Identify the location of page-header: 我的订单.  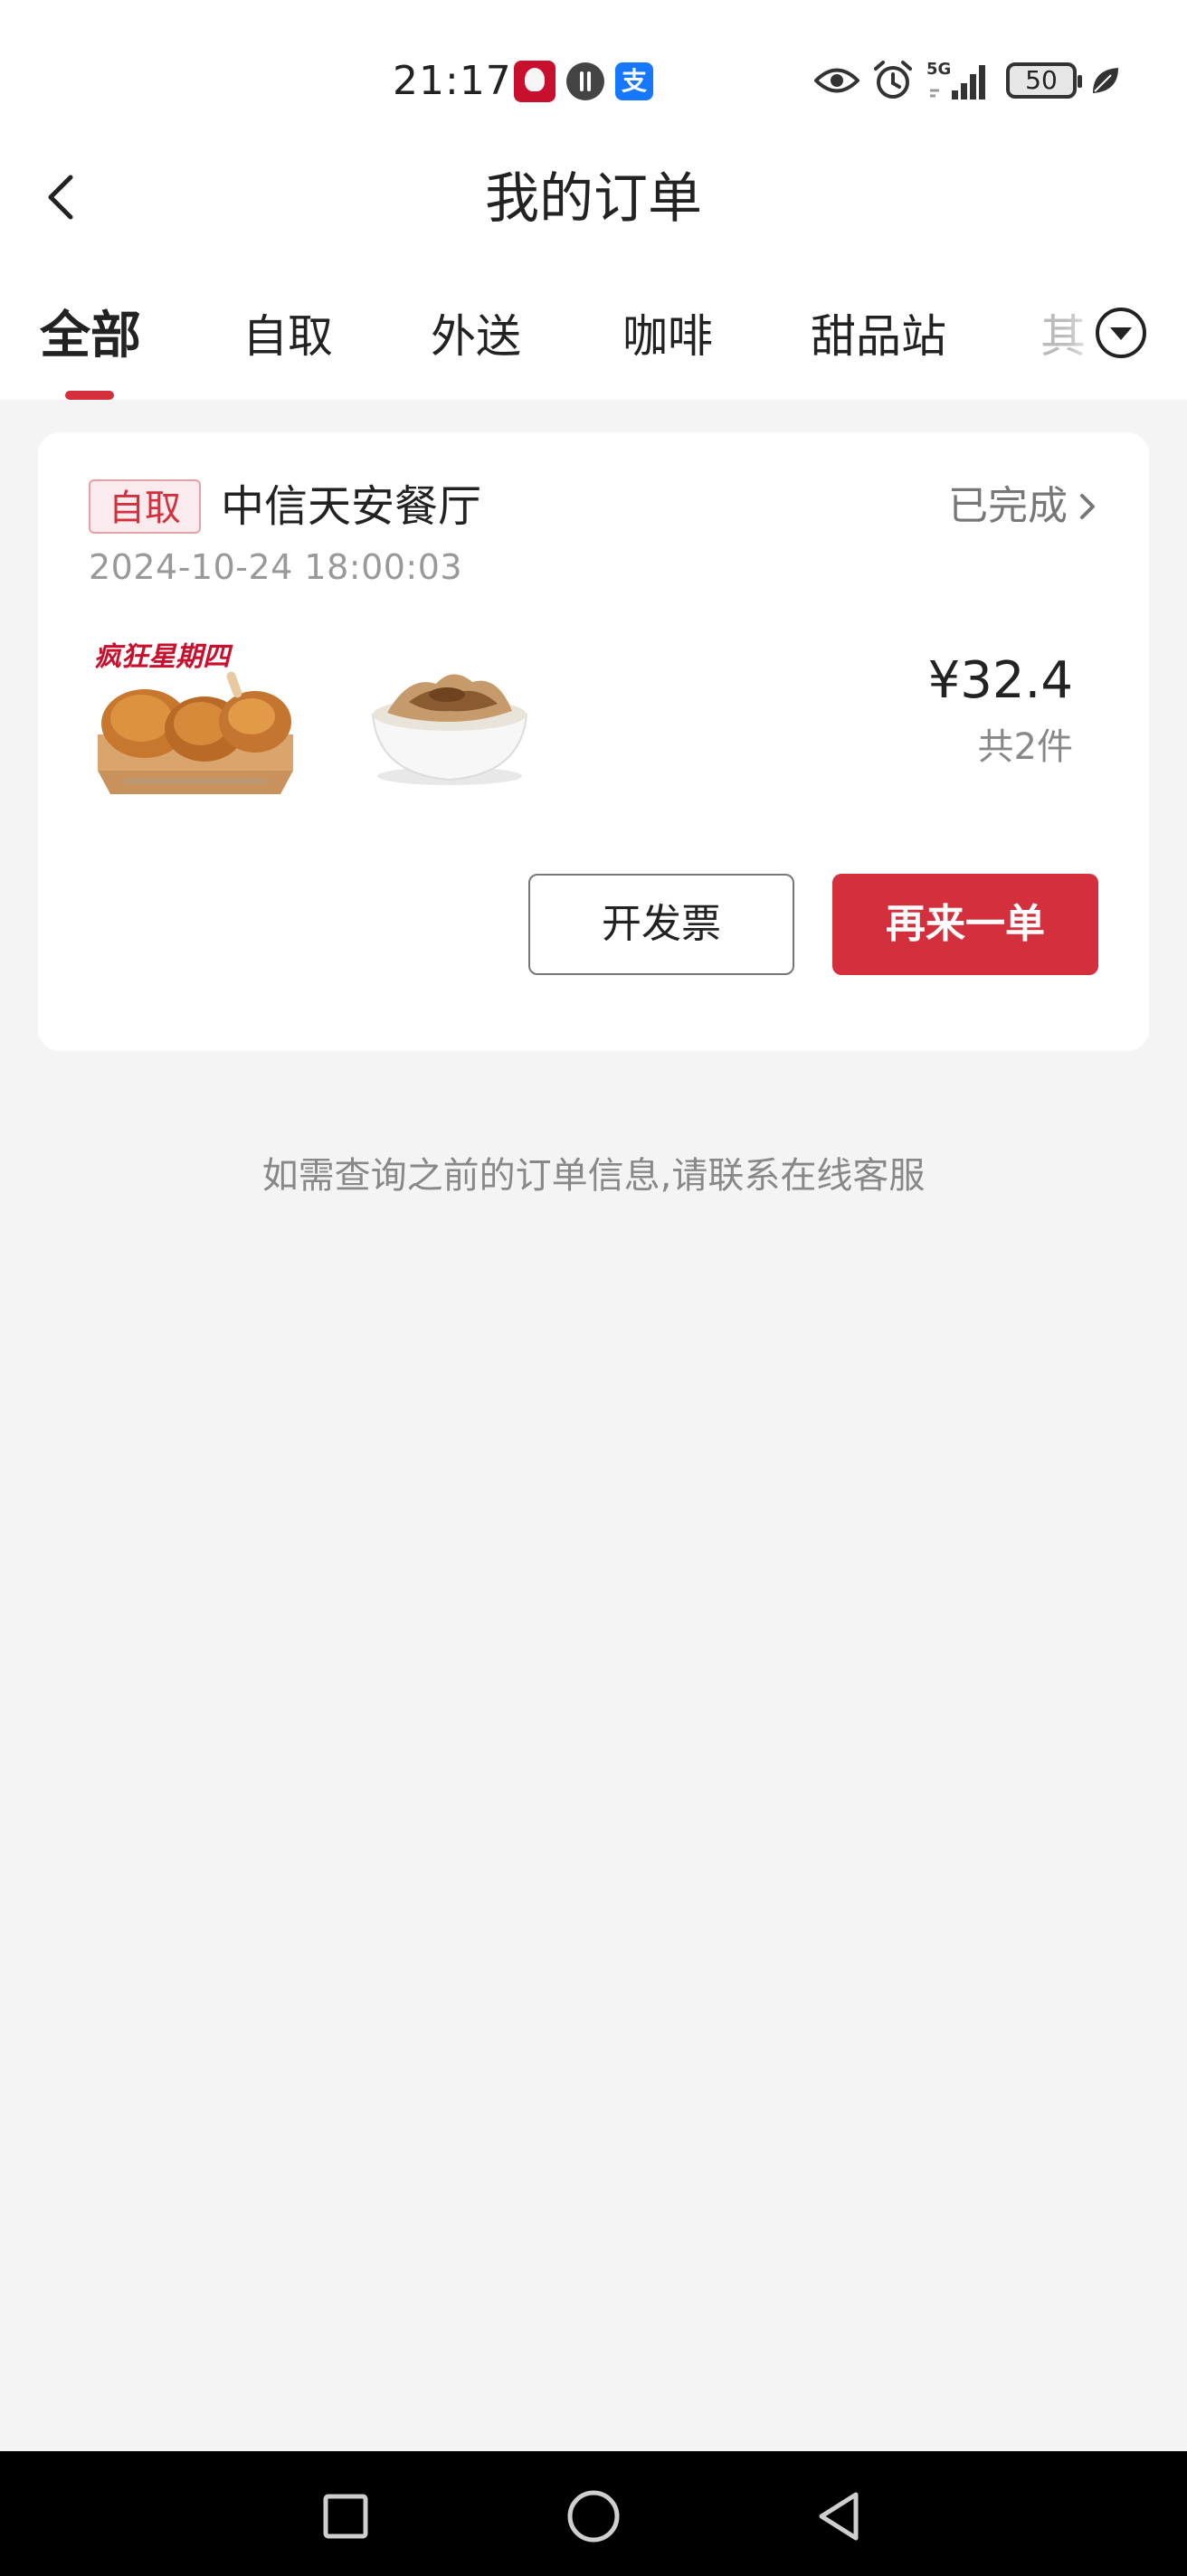
(593, 217).